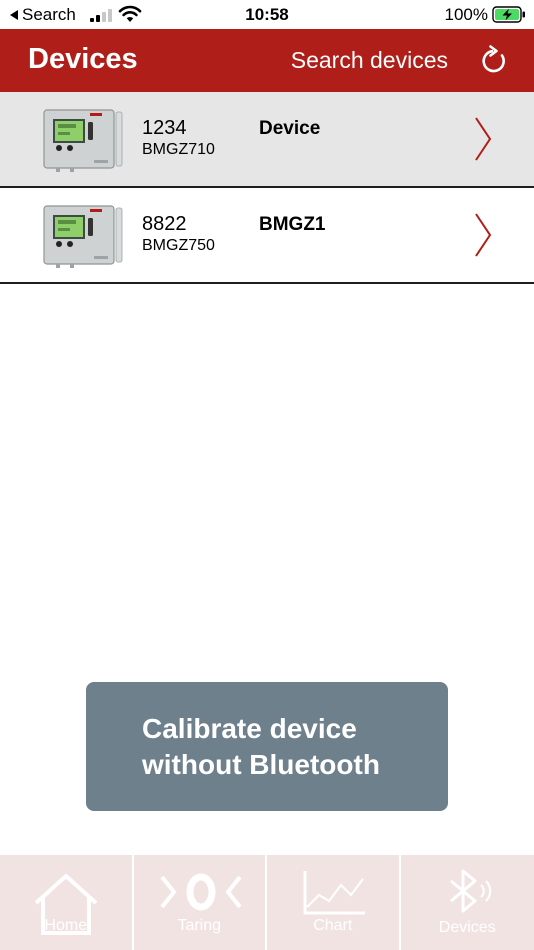  I want to click on tab-chart-label: Chart, so click(333, 925).